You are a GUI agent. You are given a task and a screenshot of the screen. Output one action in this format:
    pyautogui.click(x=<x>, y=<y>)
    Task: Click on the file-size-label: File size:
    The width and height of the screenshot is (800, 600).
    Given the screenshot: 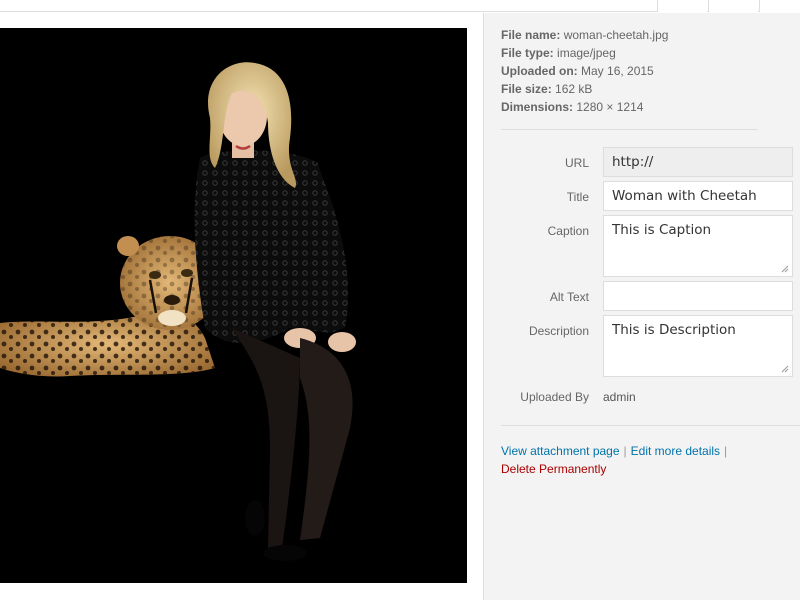 What is the action you would take?
    pyautogui.click(x=526, y=89)
    